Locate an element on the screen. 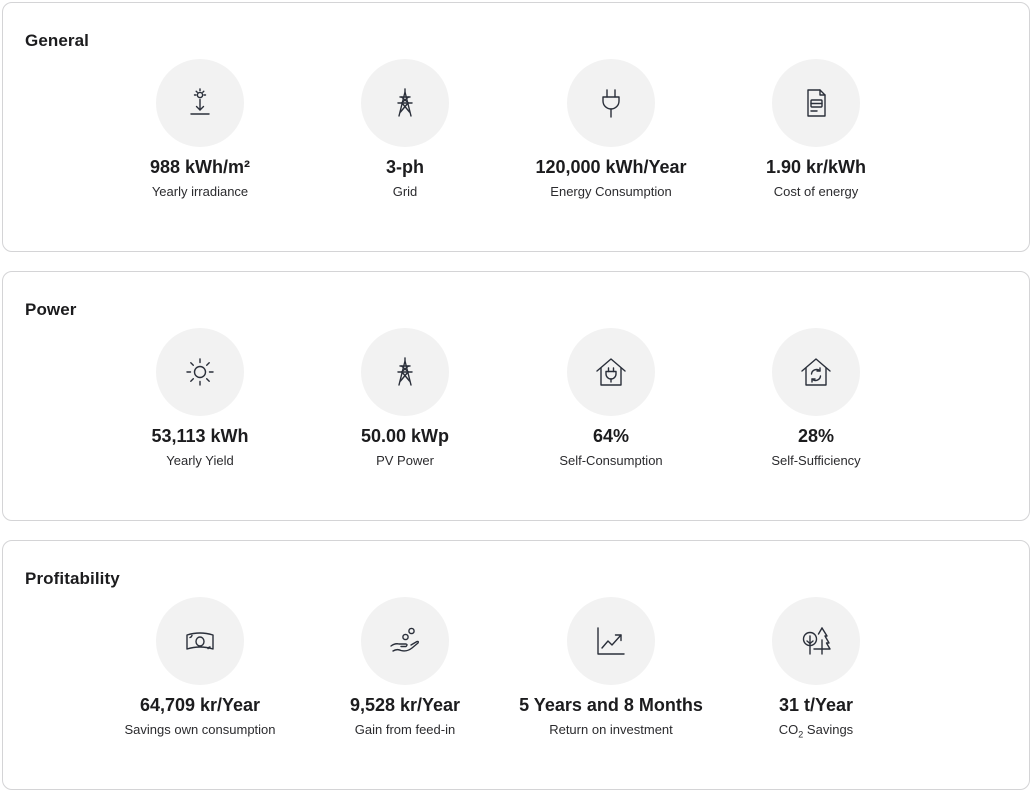 The width and height of the screenshot is (1034, 793). metric-grid: 3-ph Grid is located at coordinates (405, 134).